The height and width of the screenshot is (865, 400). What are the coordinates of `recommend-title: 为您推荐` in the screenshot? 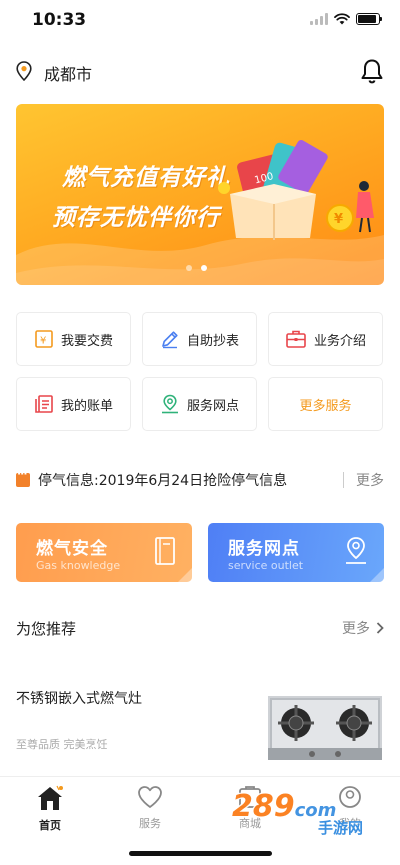 It's located at (46, 628).